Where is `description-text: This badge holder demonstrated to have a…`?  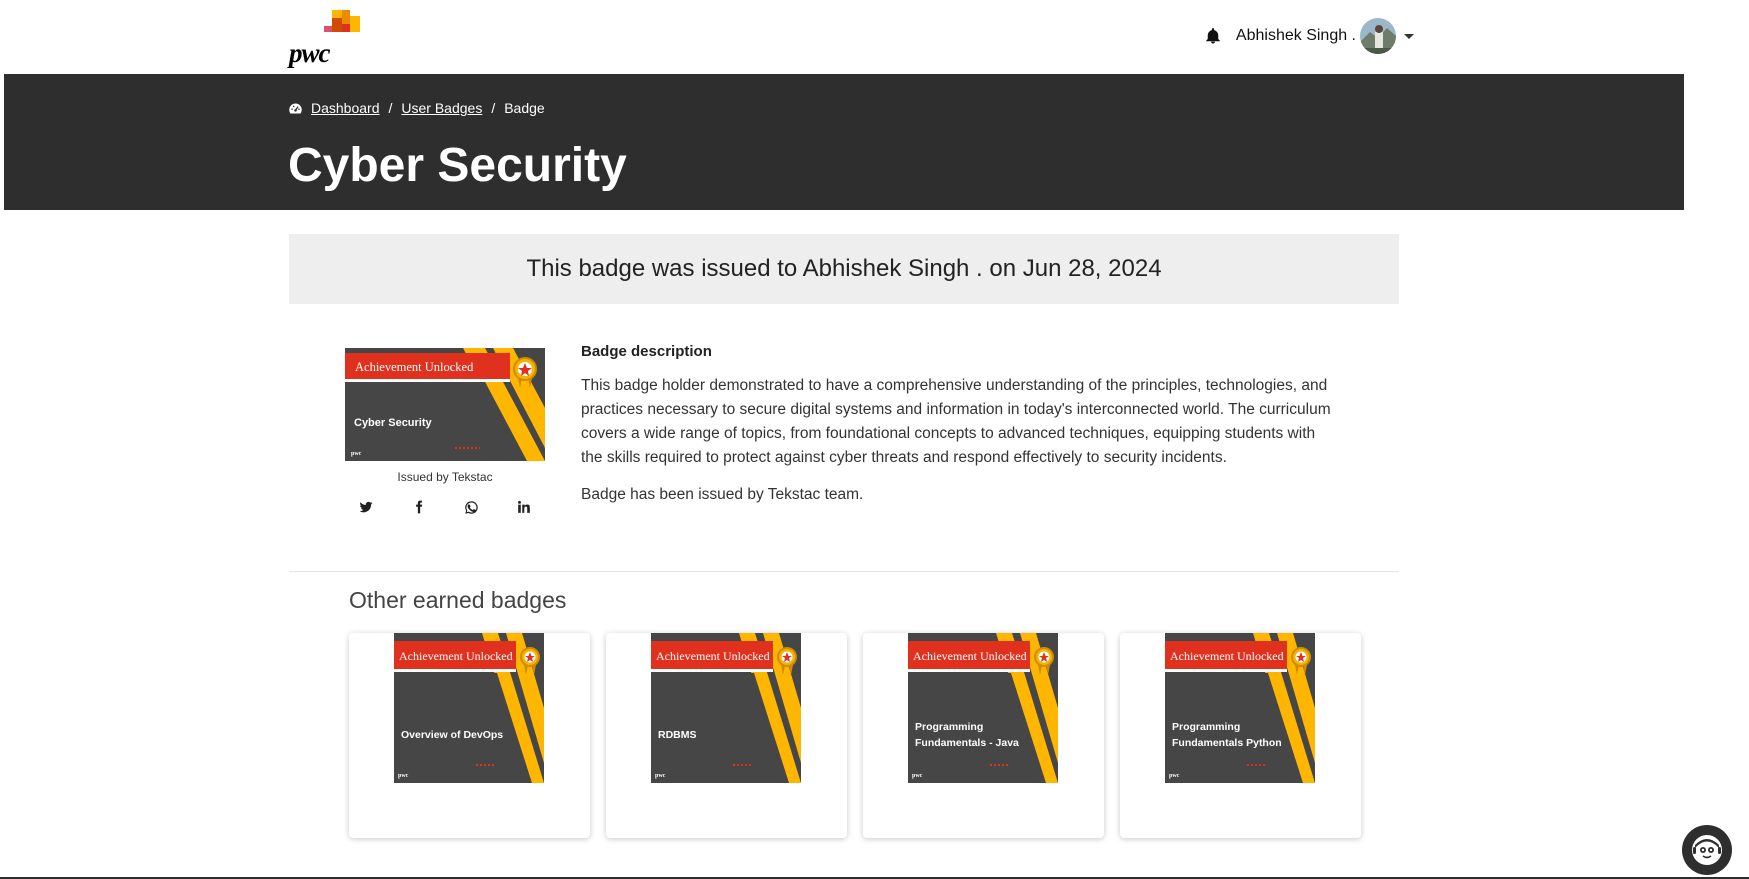
description-text: This badge holder demonstrated to have a… is located at coordinates (956, 421).